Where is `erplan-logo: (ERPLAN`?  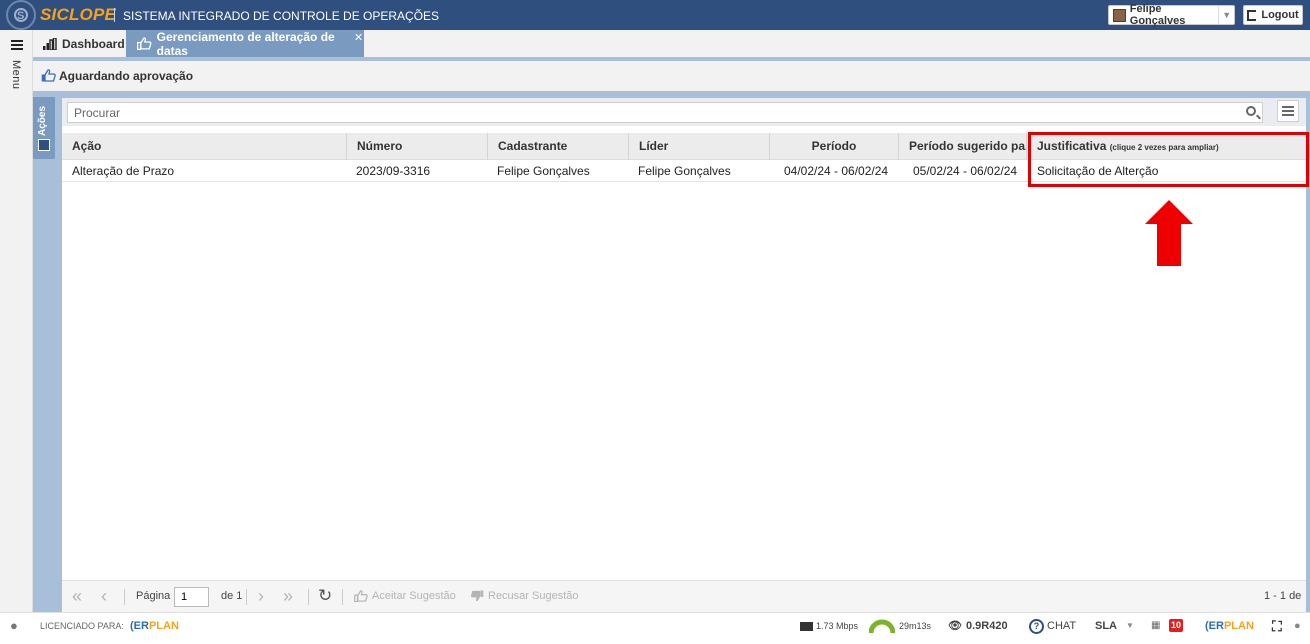
erplan-logo: (ERPLAN is located at coordinates (154, 626).